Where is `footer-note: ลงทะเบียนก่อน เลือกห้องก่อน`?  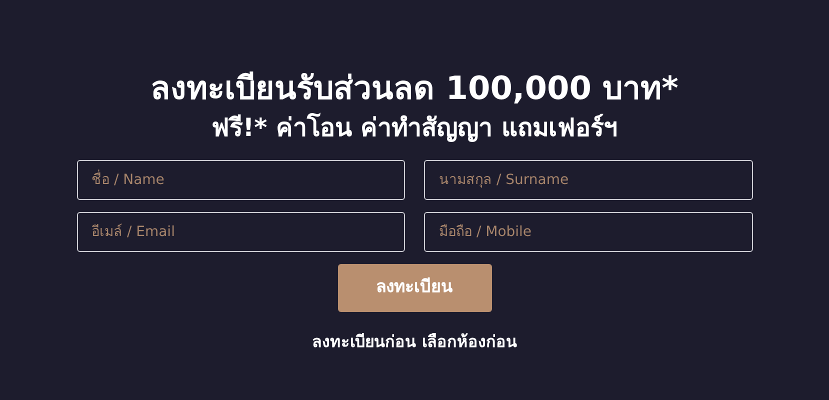
footer-note: ลงทะเบียนก่อน เลือกห้องก่อน is located at coordinates (414, 342).